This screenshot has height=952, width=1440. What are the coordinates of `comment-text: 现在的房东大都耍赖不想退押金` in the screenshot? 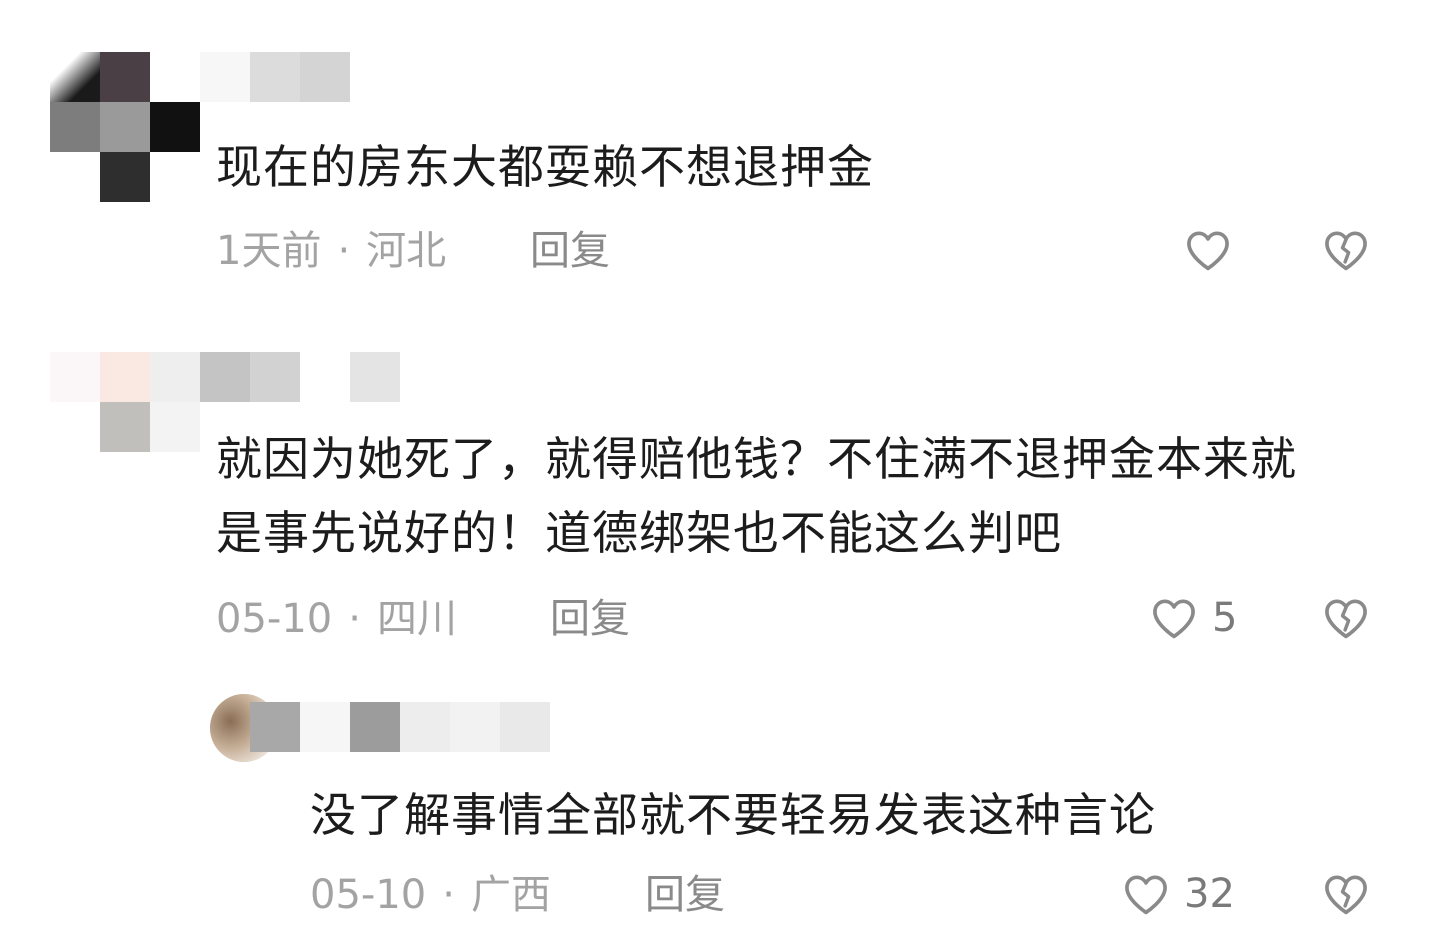 It's located at (545, 167).